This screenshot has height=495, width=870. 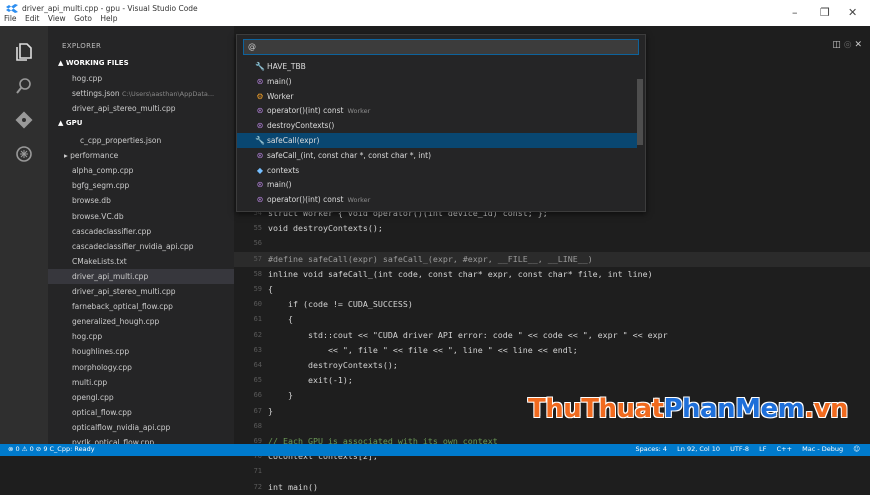 What do you see at coordinates (822, 449) in the screenshot?
I see `status-config: Mac - Debug` at bounding box center [822, 449].